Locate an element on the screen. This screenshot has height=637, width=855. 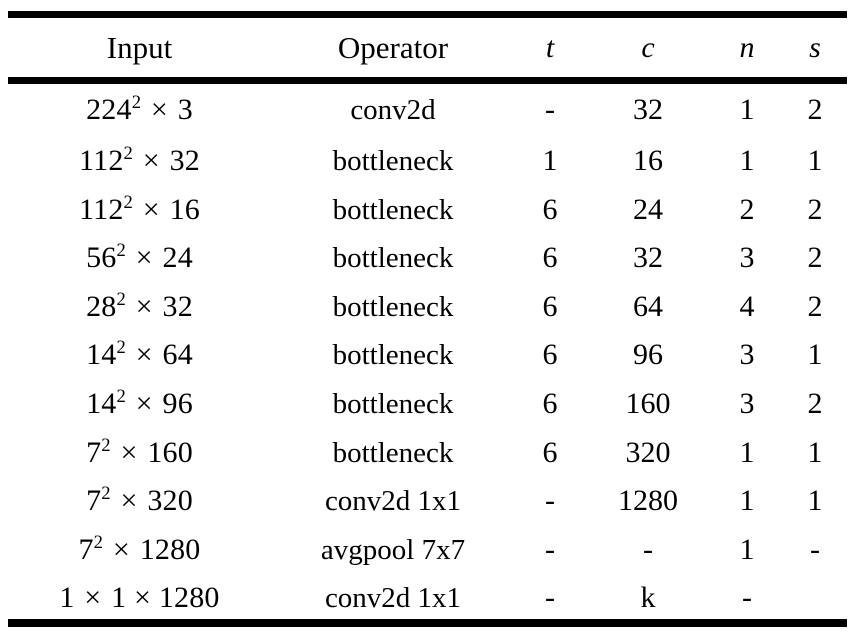
table-row: 1 × 1 × 1280 conv2d 1x1 - k - is located at coordinates (427, 598).